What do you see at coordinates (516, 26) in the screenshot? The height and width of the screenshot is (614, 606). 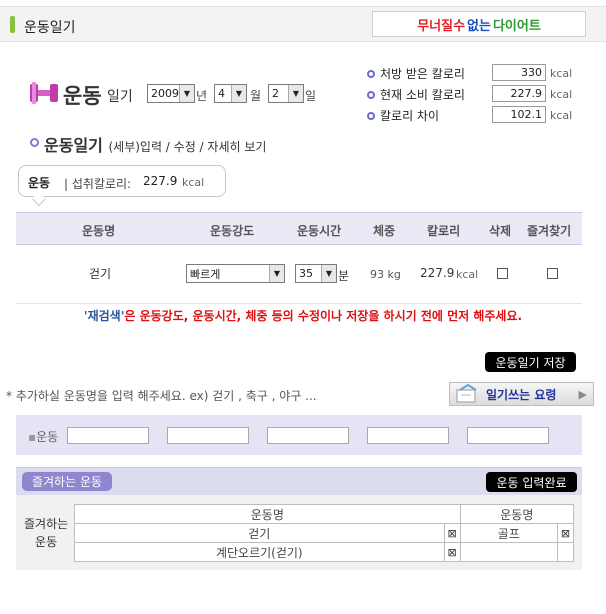 I see `banner-text-3: 다이어트` at bounding box center [516, 26].